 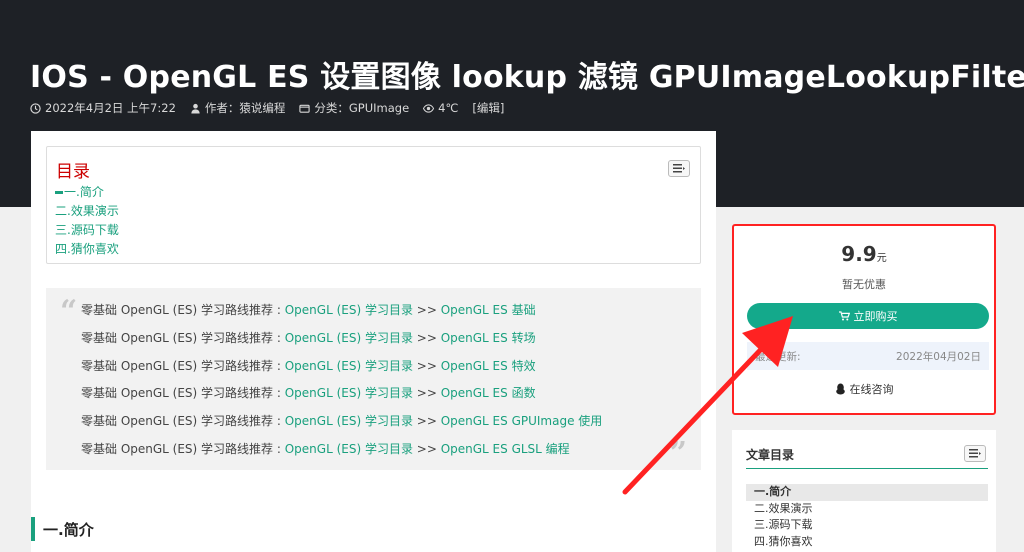 What do you see at coordinates (35, 108) in the screenshot?
I see `clock-icon` at bounding box center [35, 108].